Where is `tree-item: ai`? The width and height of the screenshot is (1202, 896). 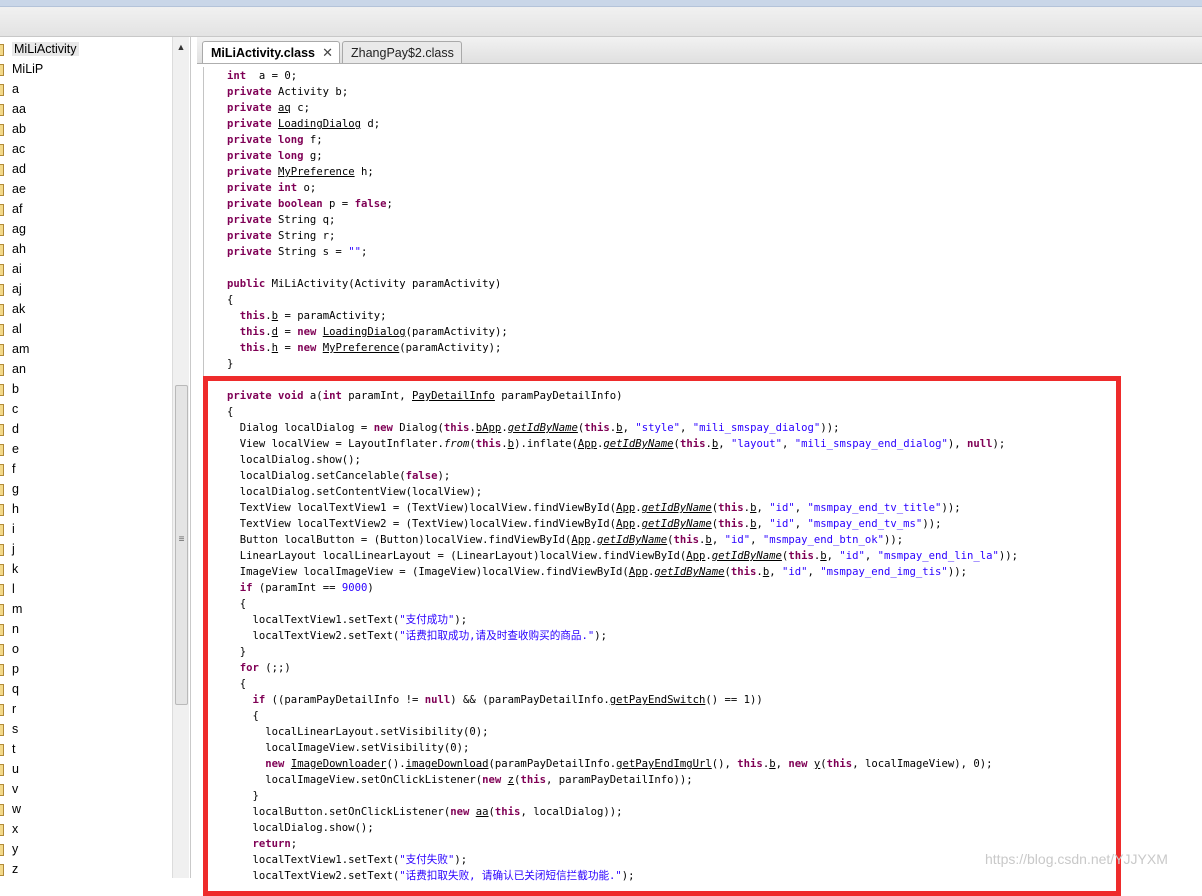 tree-item: ai is located at coordinates (86, 269).